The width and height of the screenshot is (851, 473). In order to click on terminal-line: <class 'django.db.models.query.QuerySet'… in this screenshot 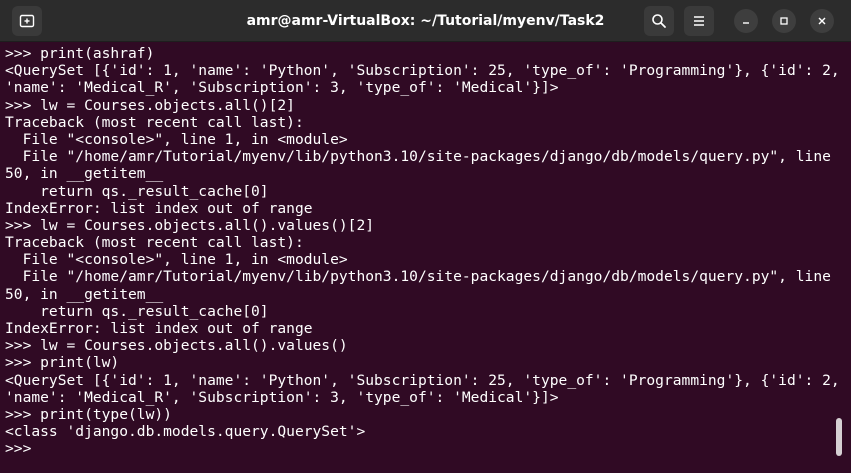, I will do `click(185, 432)`.